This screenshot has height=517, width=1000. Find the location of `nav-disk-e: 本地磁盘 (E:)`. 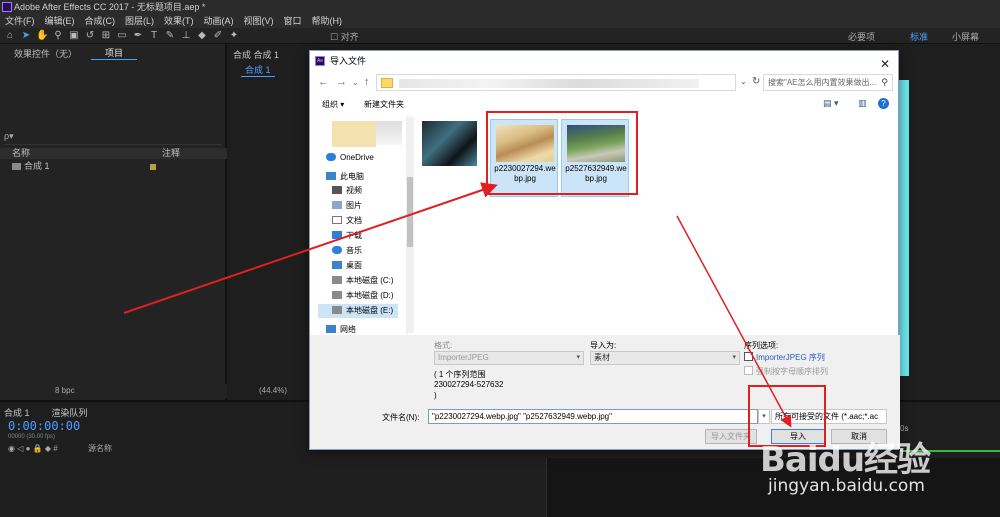

nav-disk-e: 本地磁盘 (E:) is located at coordinates (358, 311).